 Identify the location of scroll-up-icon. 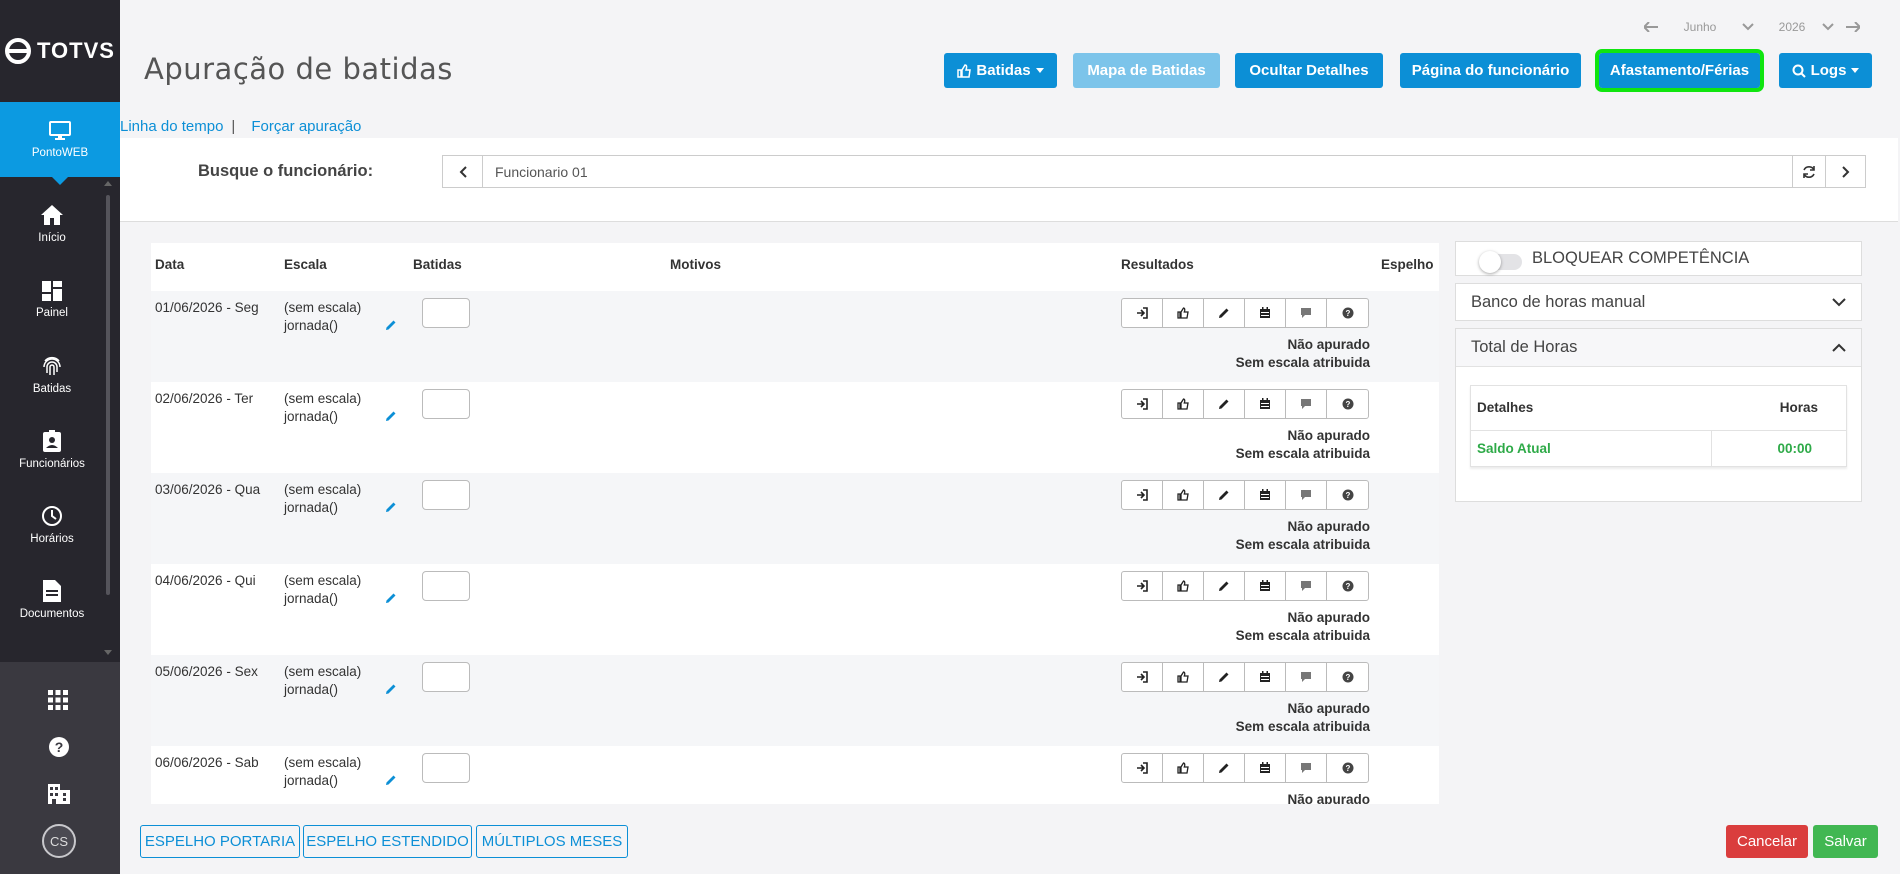
(108, 183).